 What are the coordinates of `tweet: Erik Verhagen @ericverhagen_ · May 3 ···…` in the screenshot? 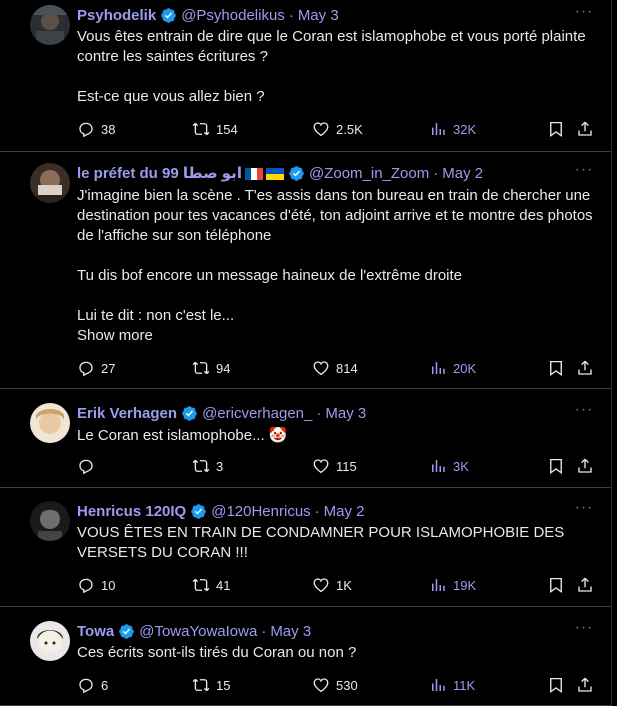 It's located at (306, 439).